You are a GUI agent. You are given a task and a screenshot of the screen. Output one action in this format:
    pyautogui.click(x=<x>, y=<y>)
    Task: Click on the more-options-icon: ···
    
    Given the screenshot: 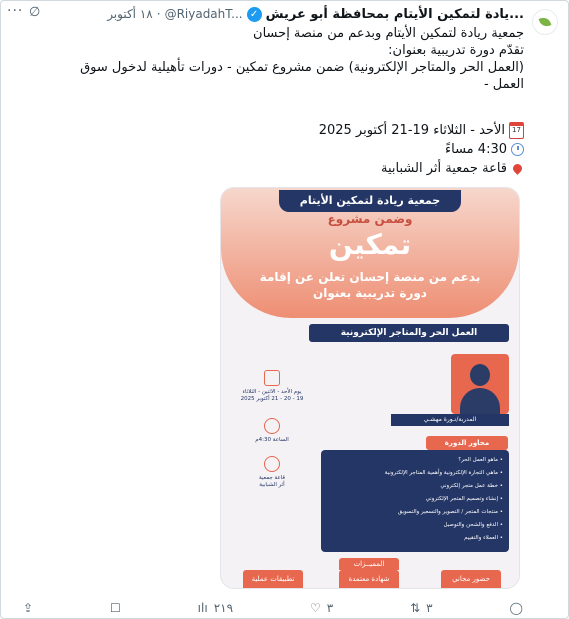 What is the action you would take?
    pyautogui.click(x=15, y=11)
    